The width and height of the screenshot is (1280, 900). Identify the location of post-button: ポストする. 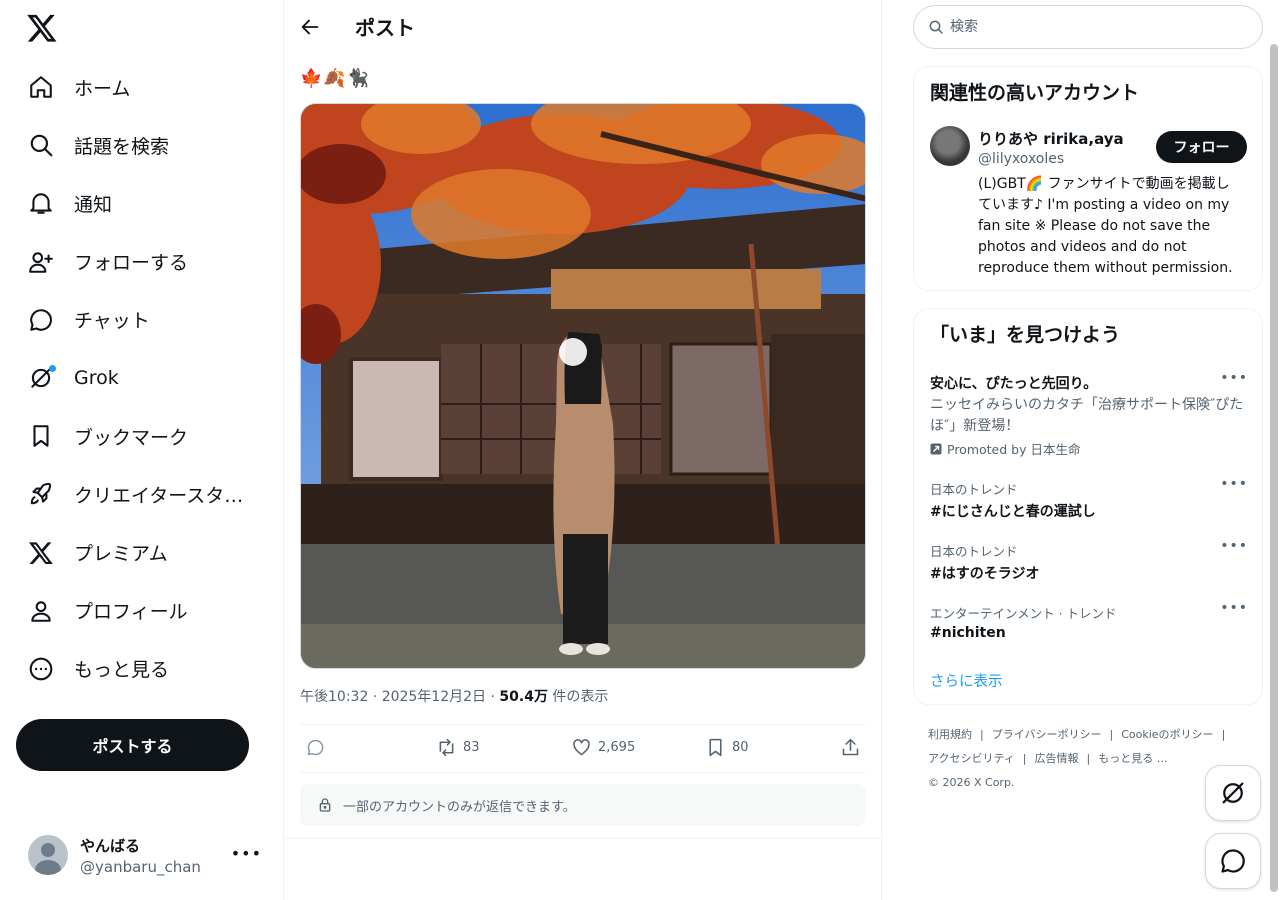
(132, 745).